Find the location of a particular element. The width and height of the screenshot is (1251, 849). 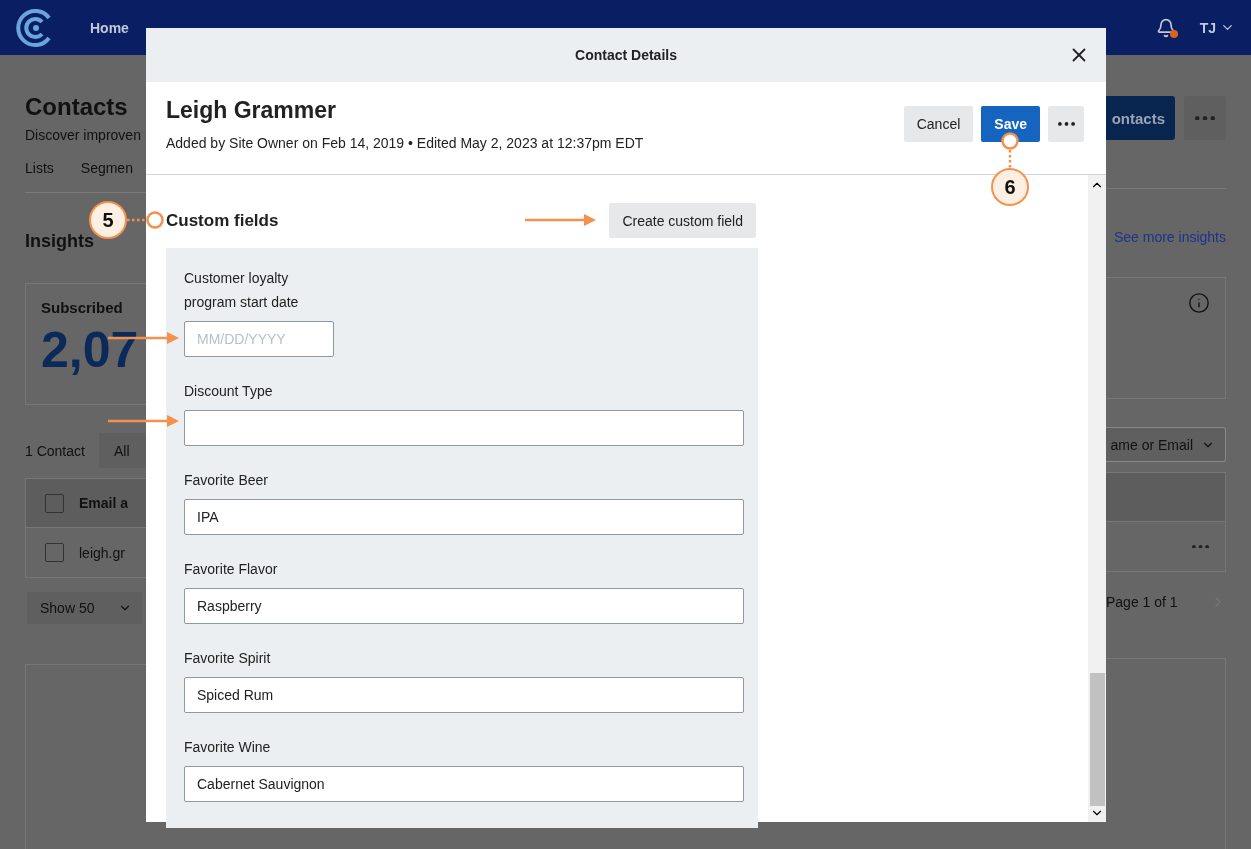

notification-button is located at coordinates (1165, 27).